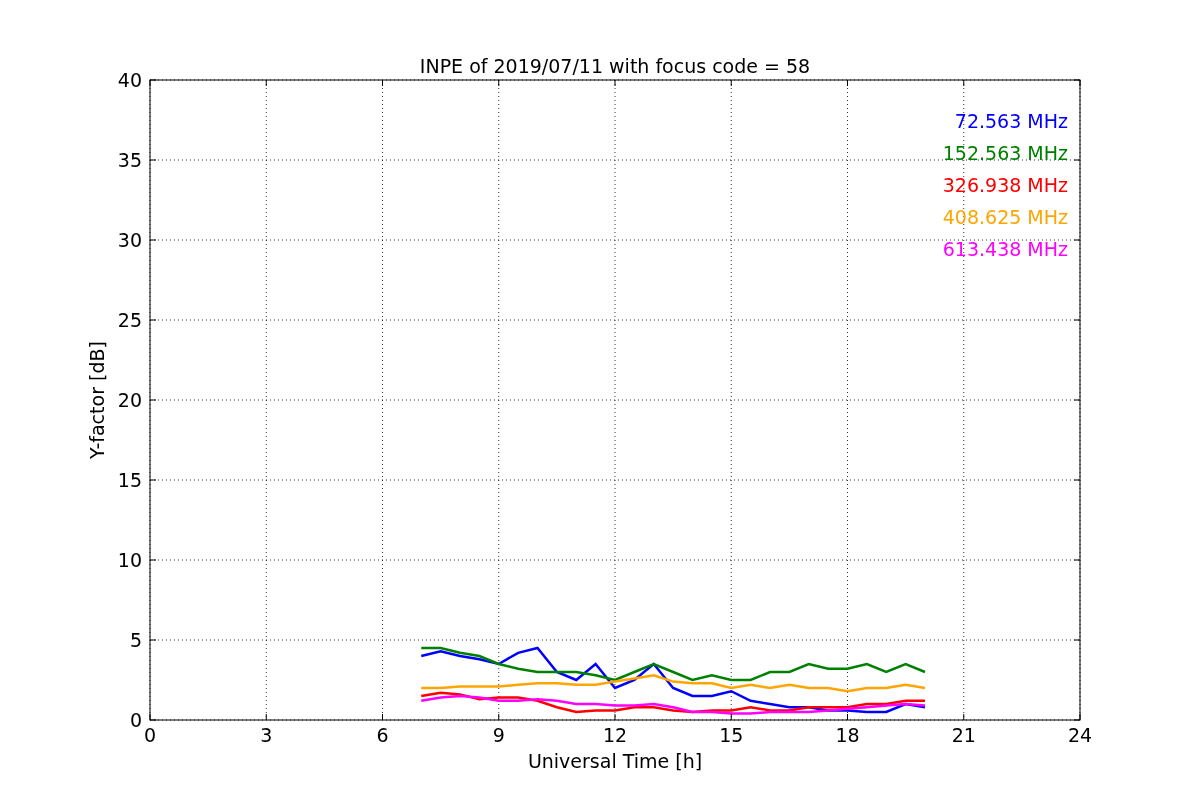 The image size is (1200, 800). What do you see at coordinates (1005, 185) in the screenshot?
I see `legend-label: 326.938 MHz` at bounding box center [1005, 185].